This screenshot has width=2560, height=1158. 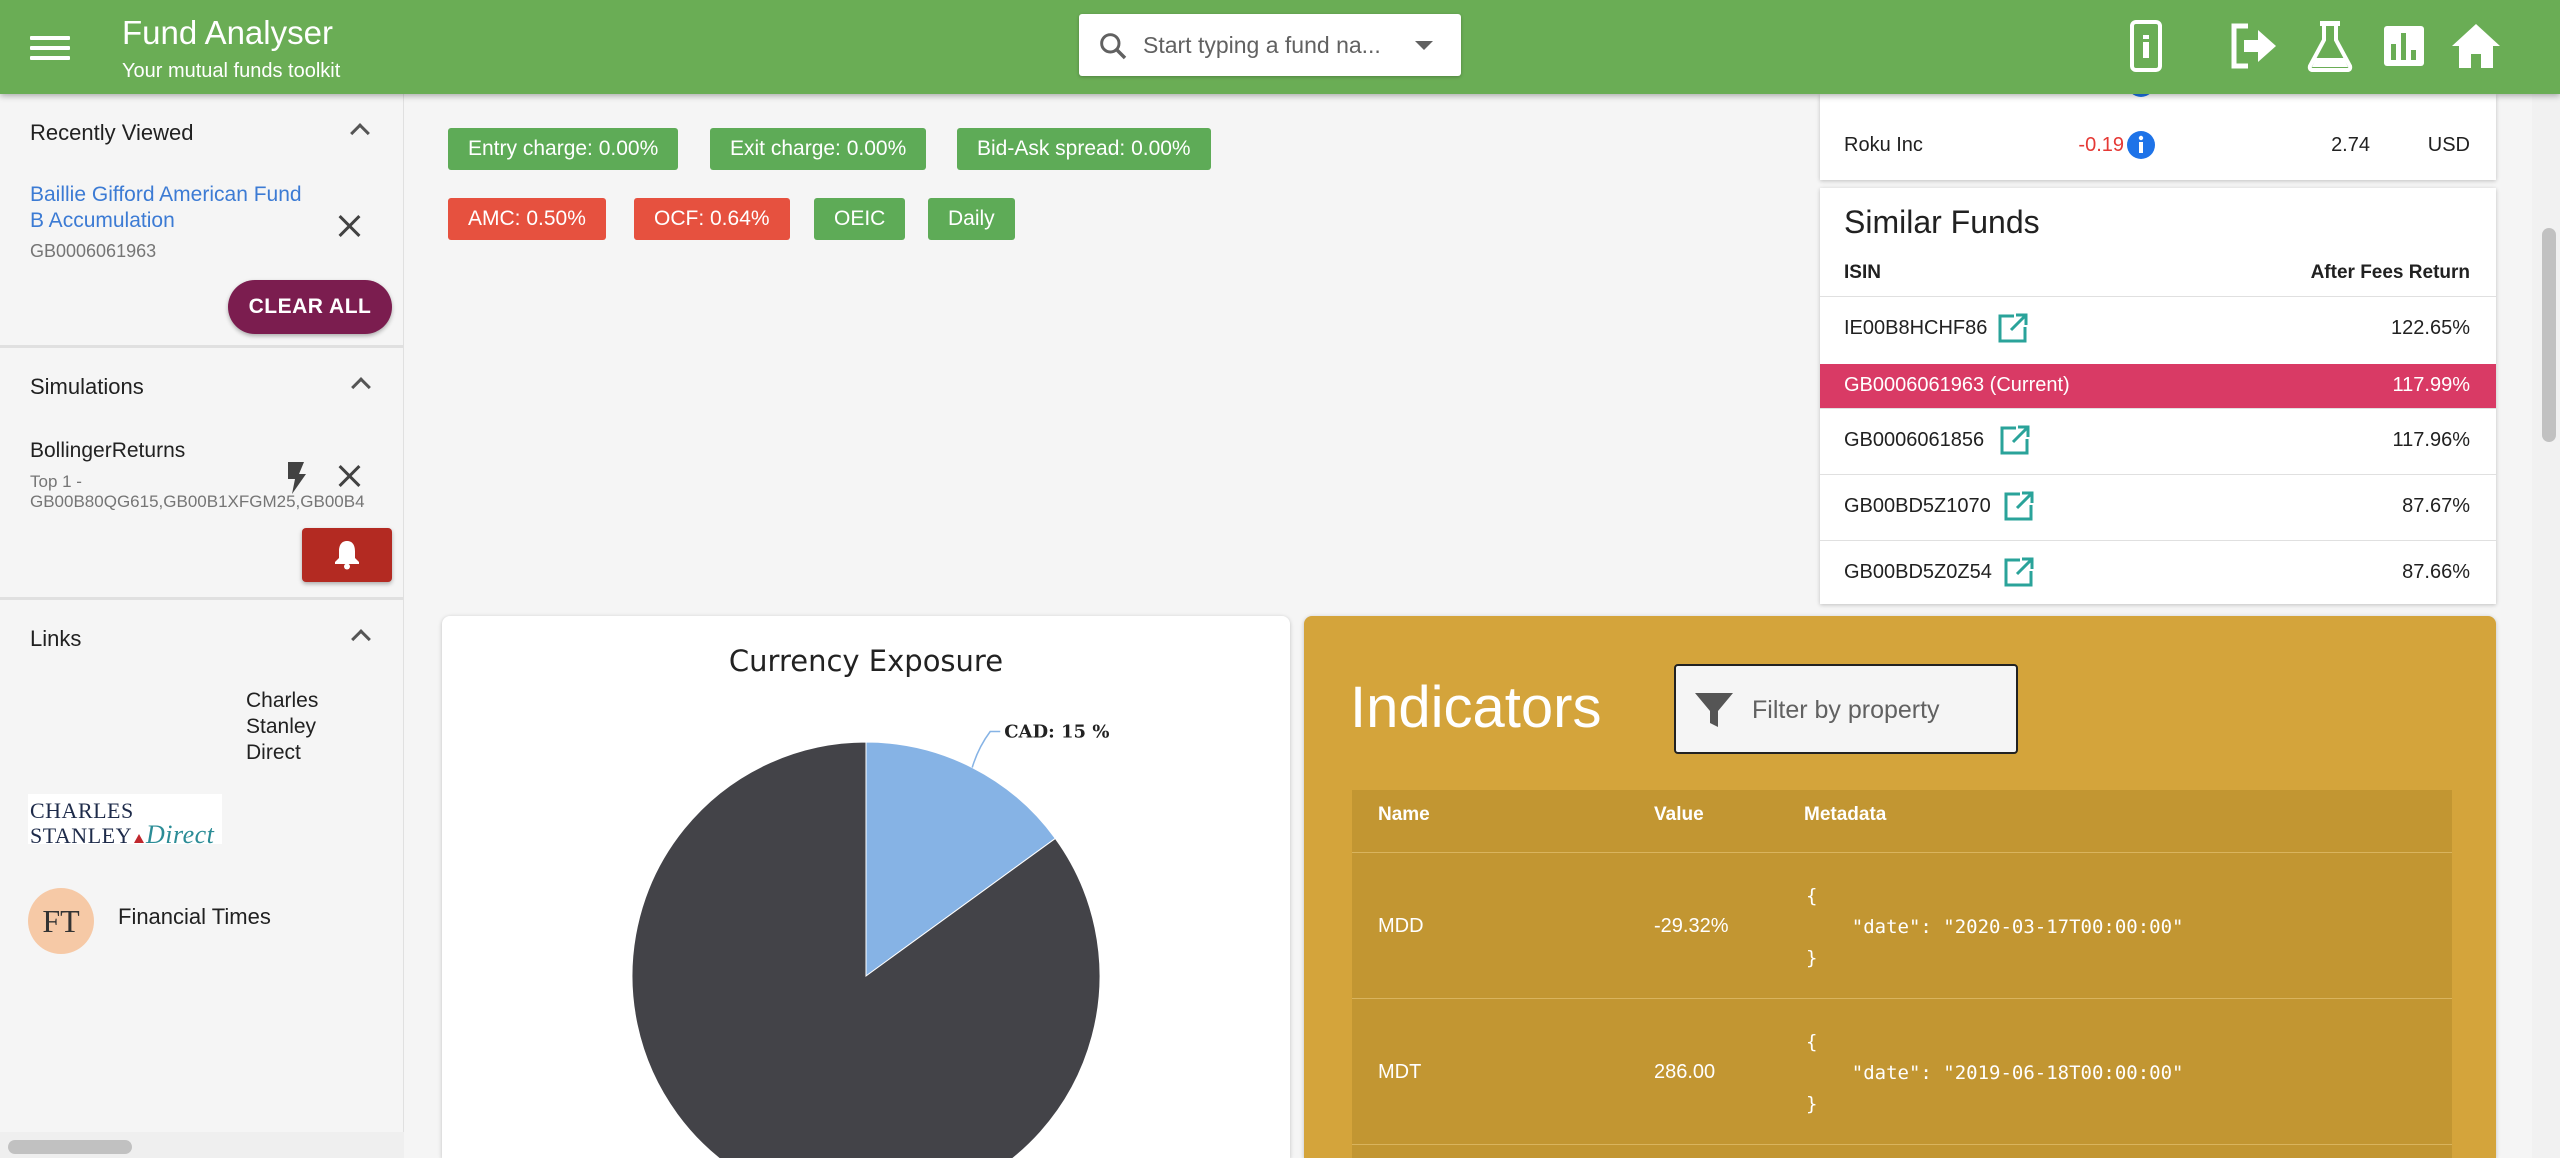 I want to click on pie-slice-other, so click(x=866, y=949).